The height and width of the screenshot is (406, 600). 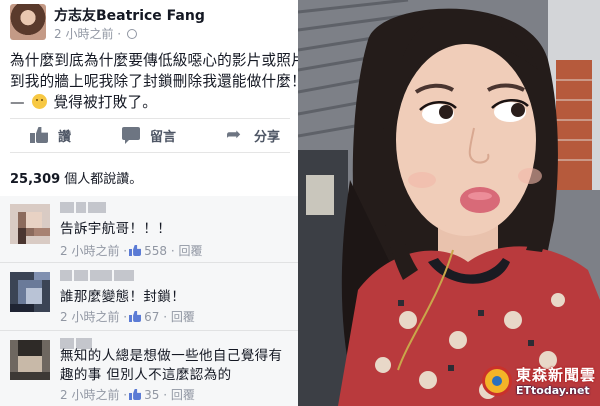 I want to click on post-text-line: 到我的牆上呢我除了封鎖刪除我還能做什麼！, so click(x=154, y=81).